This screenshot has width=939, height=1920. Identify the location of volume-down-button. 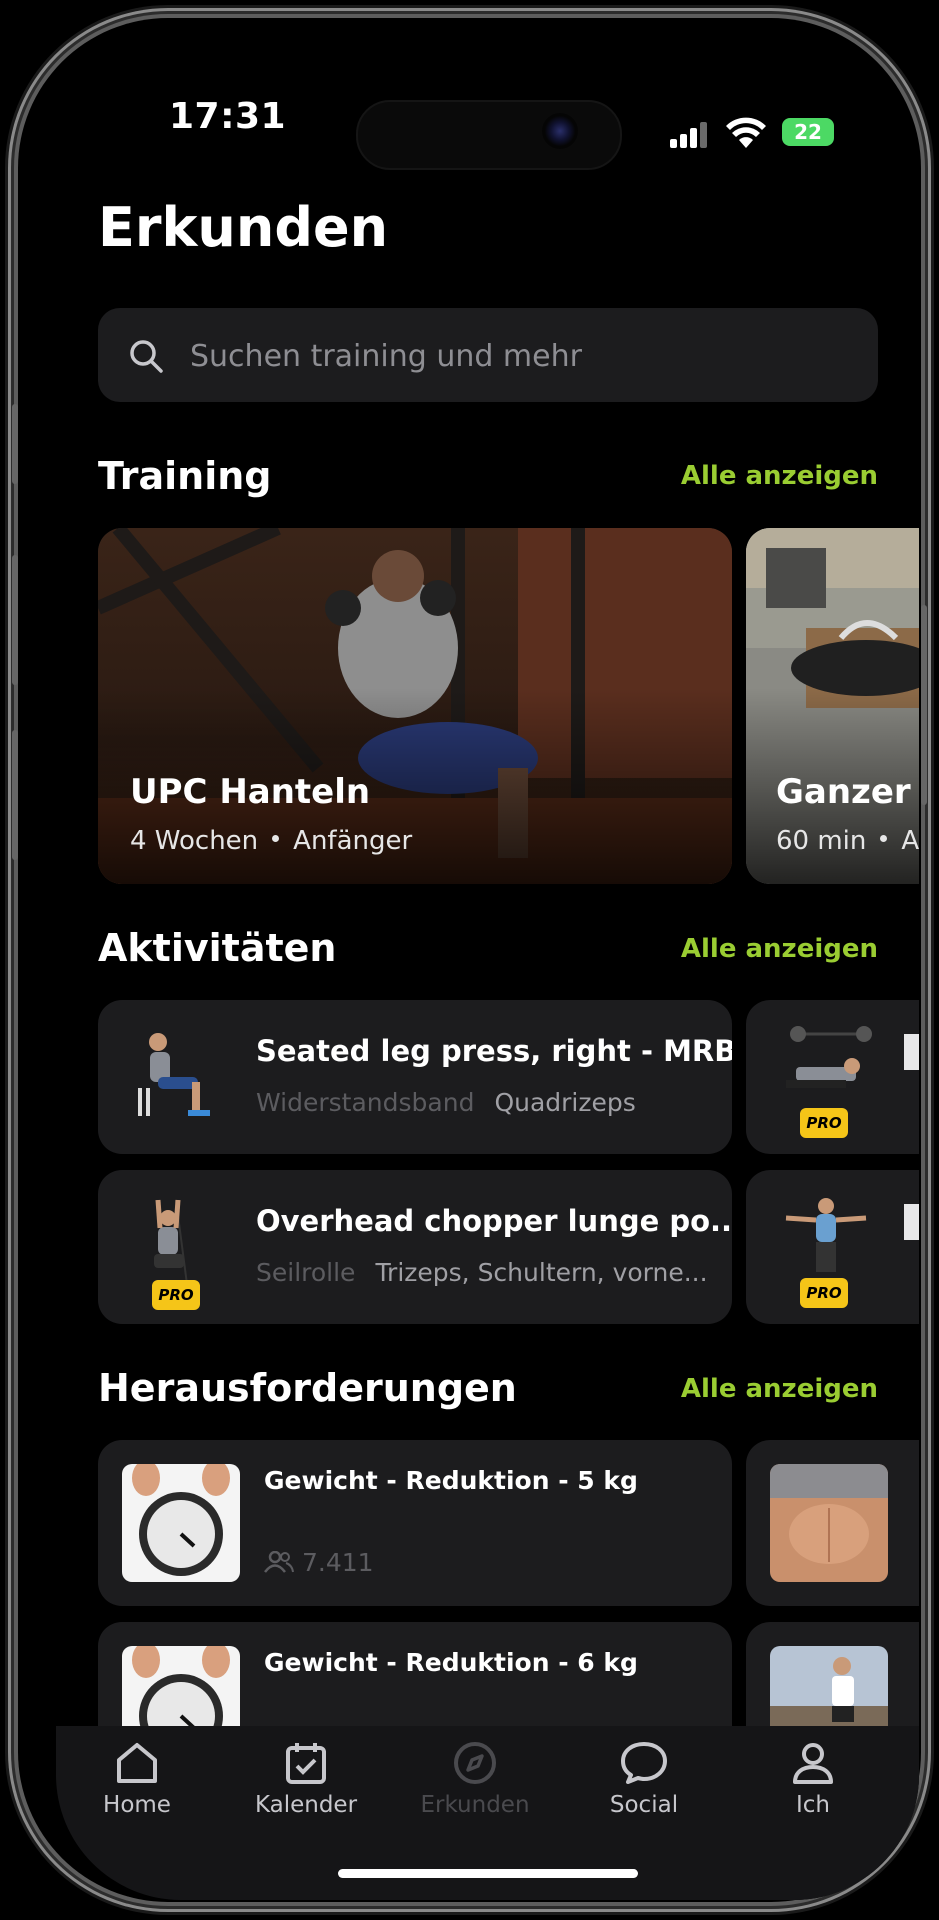
(15, 795).